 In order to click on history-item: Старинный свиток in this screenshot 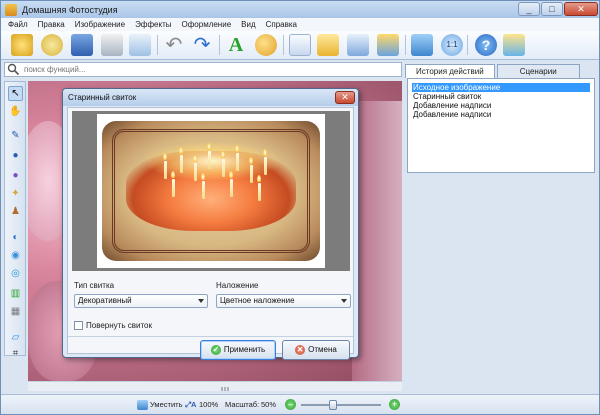, I will do `click(501, 96)`.